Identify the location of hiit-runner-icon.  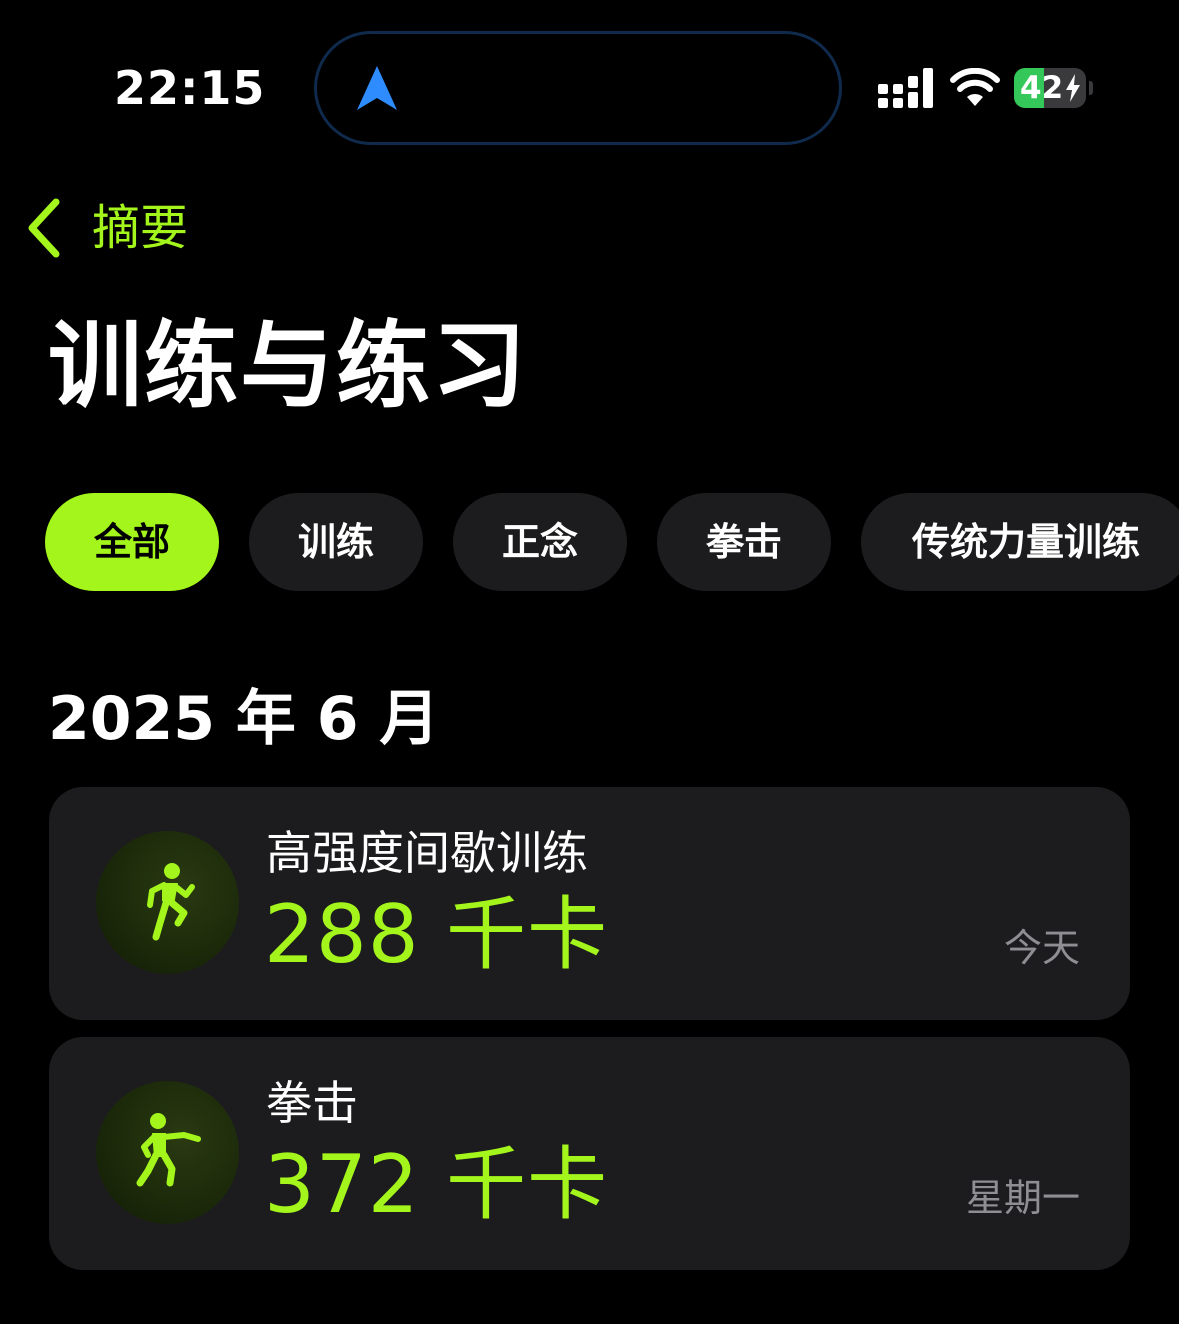
(171, 902).